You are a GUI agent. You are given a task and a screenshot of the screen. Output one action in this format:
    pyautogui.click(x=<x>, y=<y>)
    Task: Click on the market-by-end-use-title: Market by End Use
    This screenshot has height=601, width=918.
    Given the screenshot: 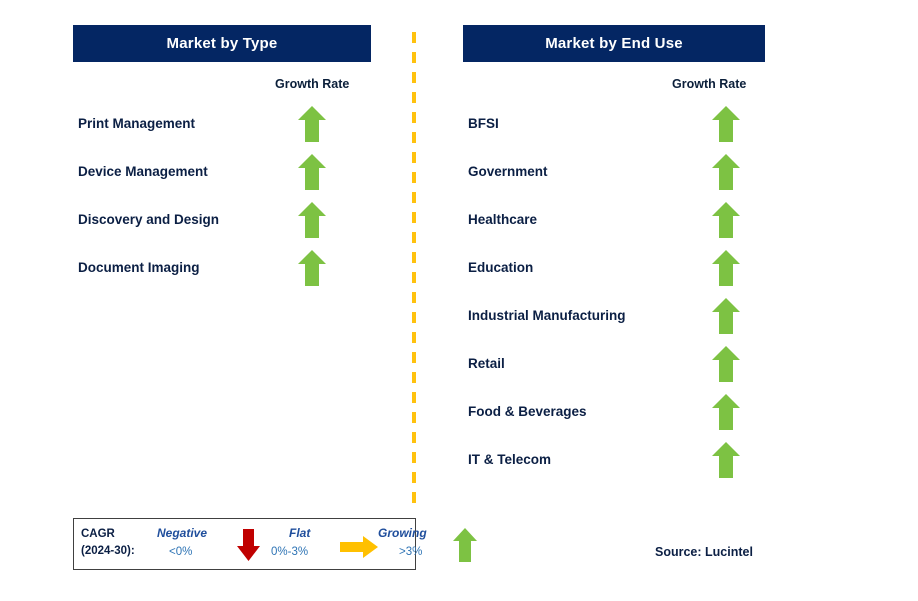 What is the action you would take?
    pyautogui.click(x=614, y=43)
    